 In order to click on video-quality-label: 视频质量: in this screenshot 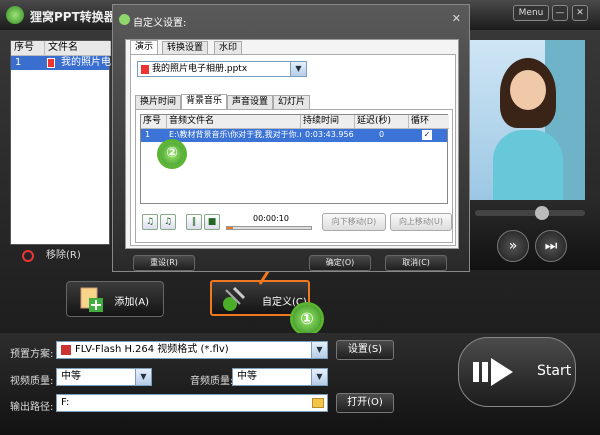, I will do `click(32, 381)`.